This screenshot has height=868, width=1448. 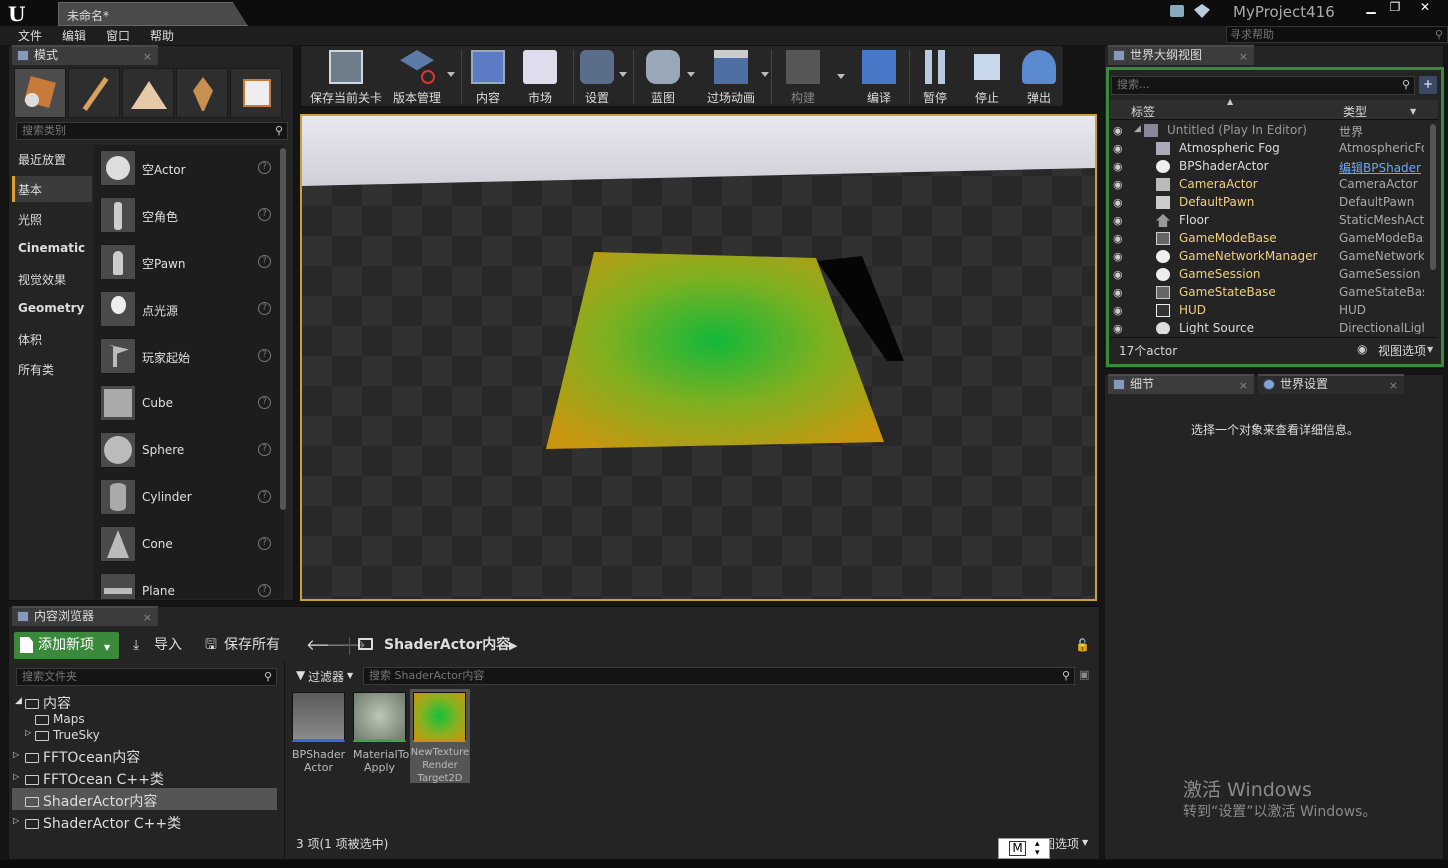 What do you see at coordinates (162, 35) in the screenshot?
I see `menu-help: 帮助` at bounding box center [162, 35].